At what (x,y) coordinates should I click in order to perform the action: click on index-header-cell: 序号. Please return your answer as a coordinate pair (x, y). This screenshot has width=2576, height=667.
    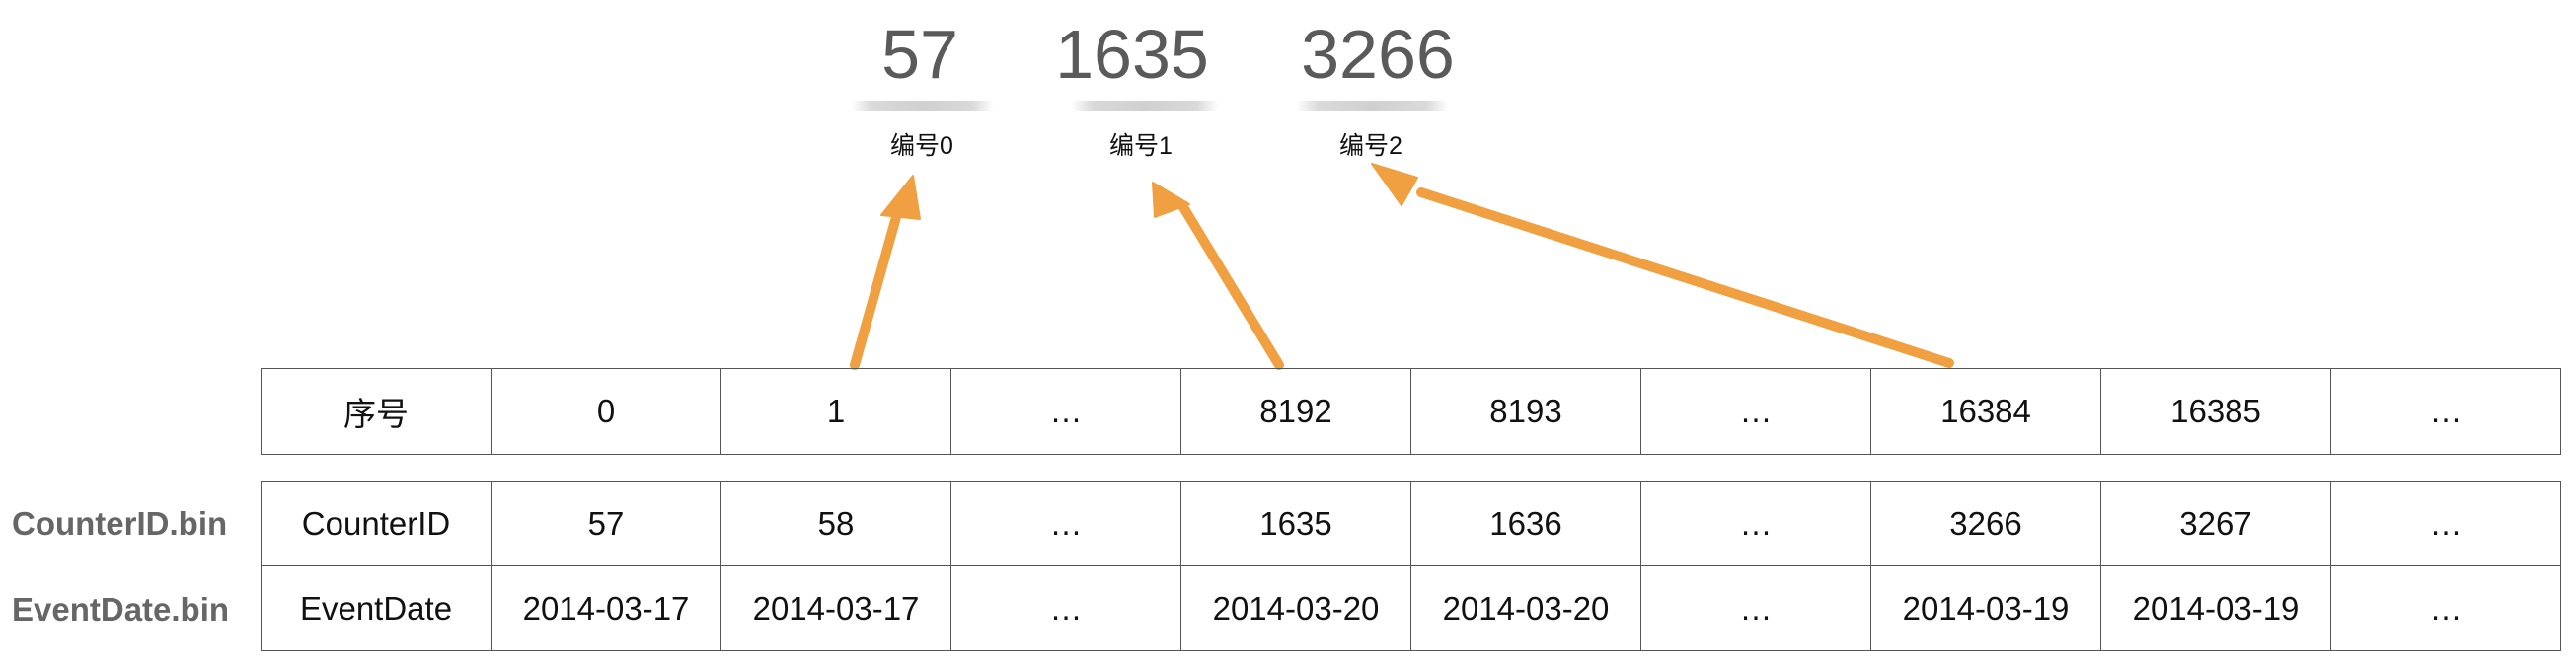
    Looking at the image, I should click on (376, 412).